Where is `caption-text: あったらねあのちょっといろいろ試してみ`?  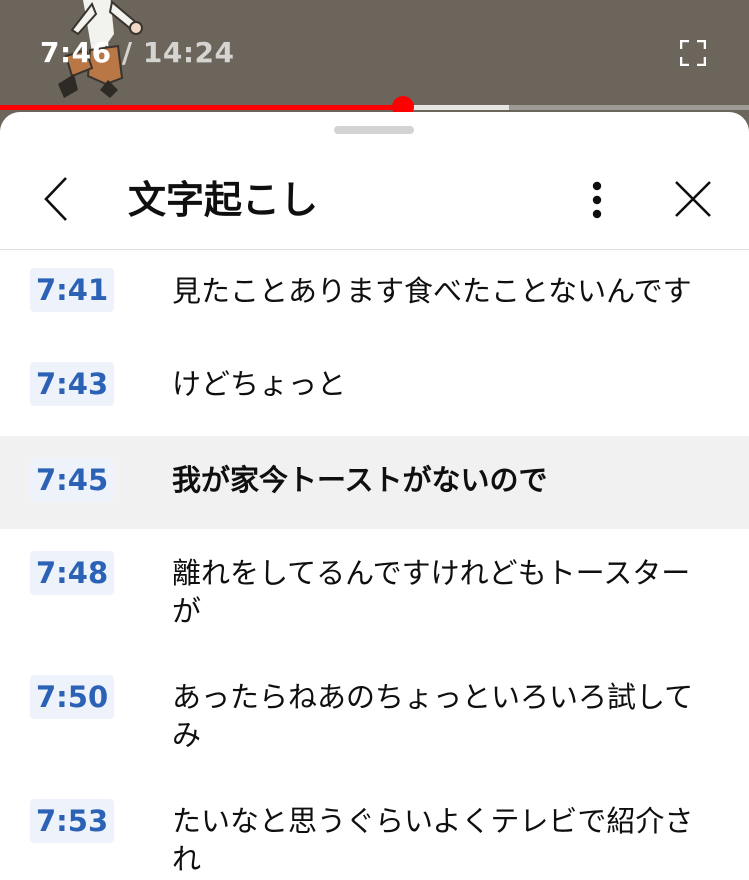 caption-text: あったらねあのちょっといろいろ試してみ is located at coordinates (433, 716).